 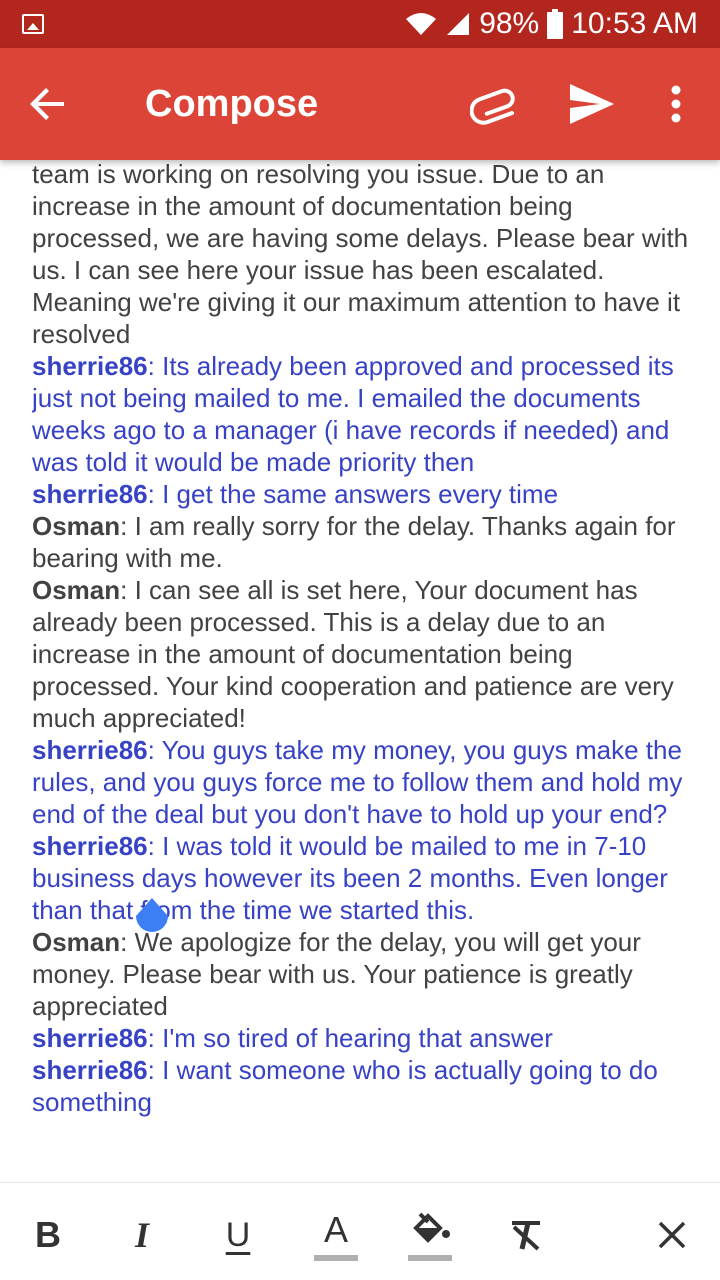 I want to click on fill-color-button, so click(x=430, y=1235).